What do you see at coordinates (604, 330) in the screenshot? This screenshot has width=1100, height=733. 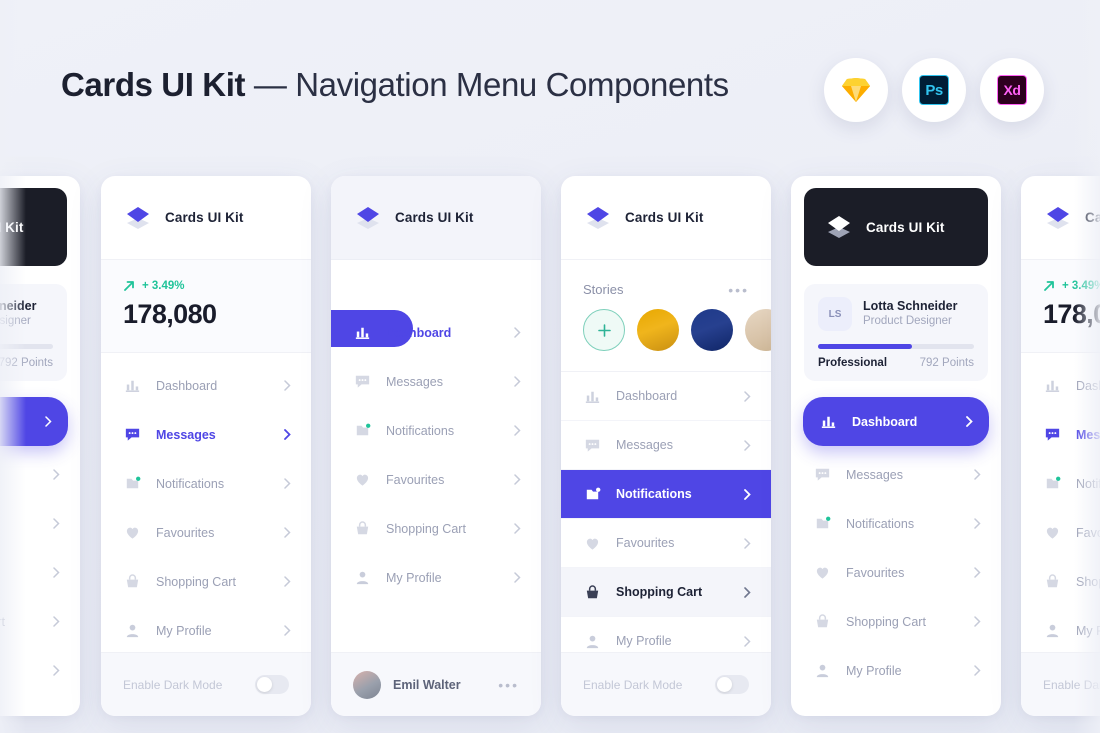 I see `add-story-button` at bounding box center [604, 330].